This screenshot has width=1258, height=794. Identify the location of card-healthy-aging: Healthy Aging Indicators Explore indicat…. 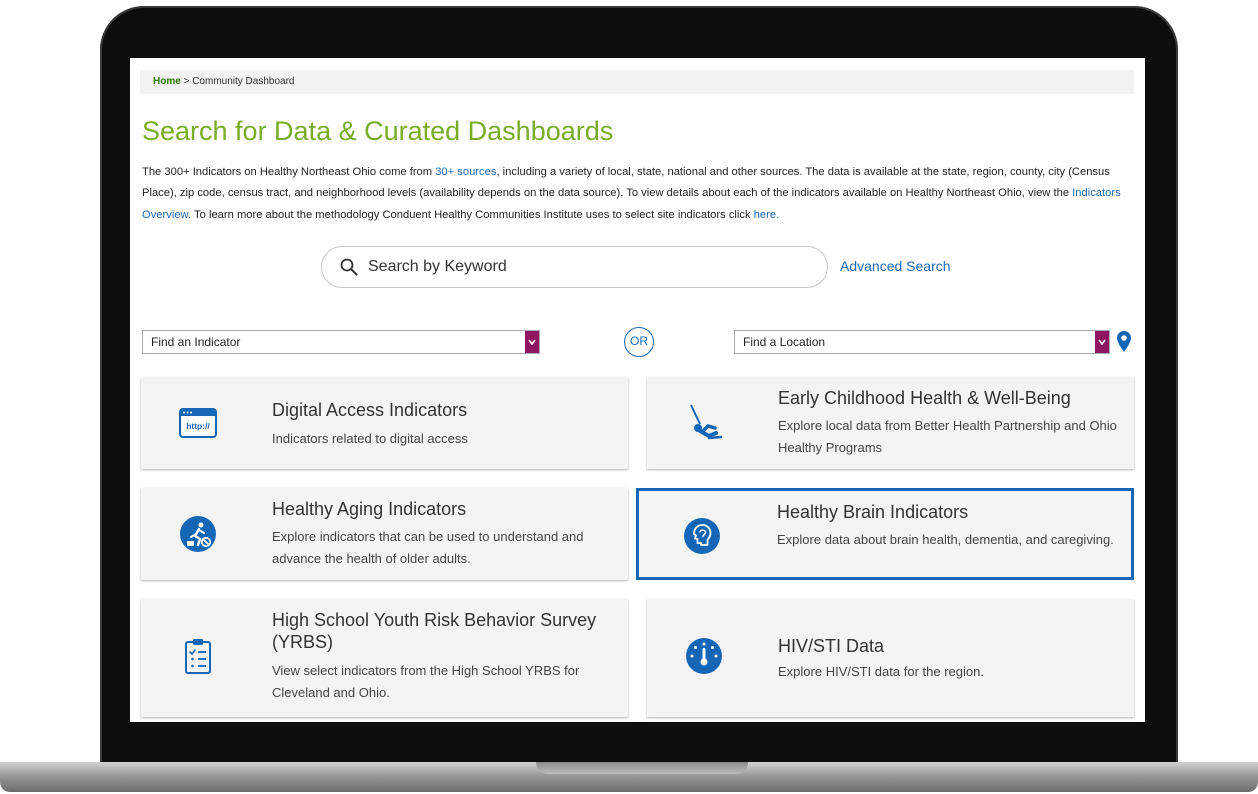
(384, 534).